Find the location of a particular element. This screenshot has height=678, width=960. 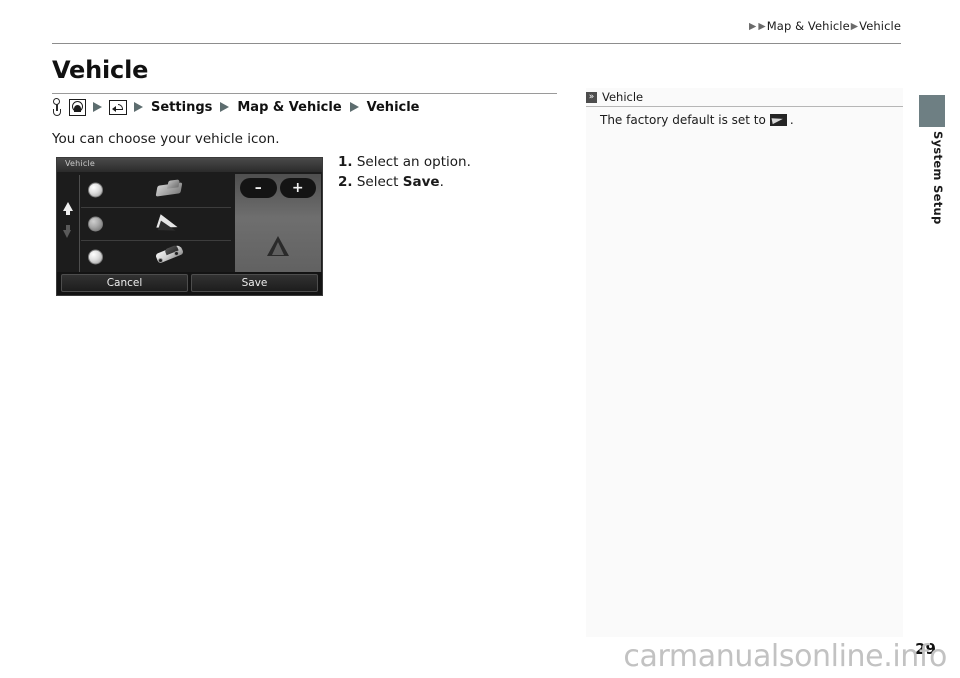

default-vehicle-arrow-icon is located at coordinates (778, 120).